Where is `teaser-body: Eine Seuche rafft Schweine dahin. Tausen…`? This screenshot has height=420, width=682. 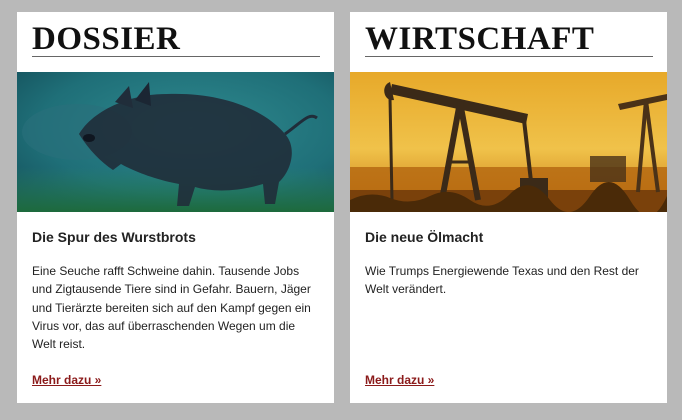 teaser-body: Eine Seuche rafft Schweine dahin. Tausen… is located at coordinates (171, 308).